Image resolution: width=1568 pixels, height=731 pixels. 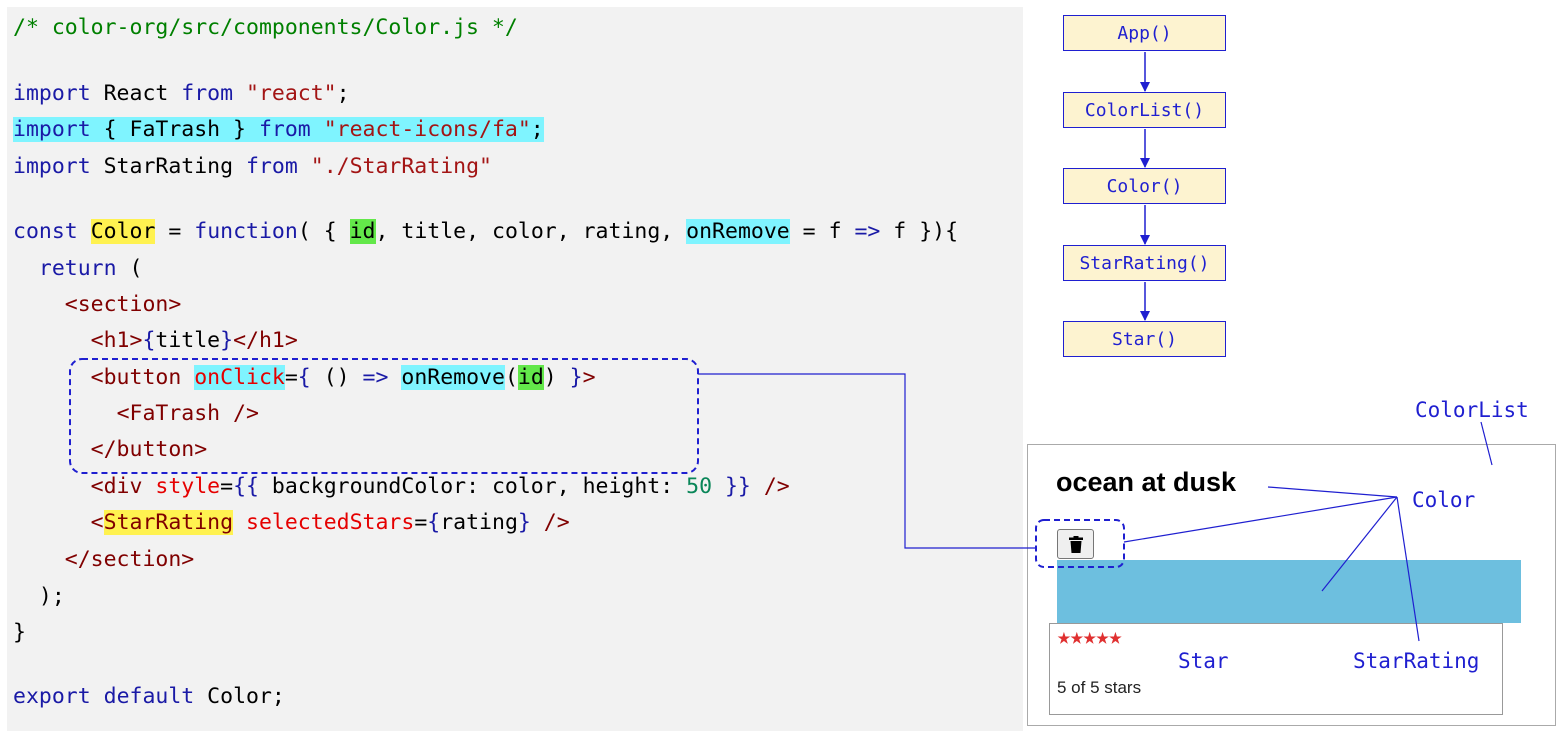 I want to click on color-pointer-title, so click(x=1332, y=492).